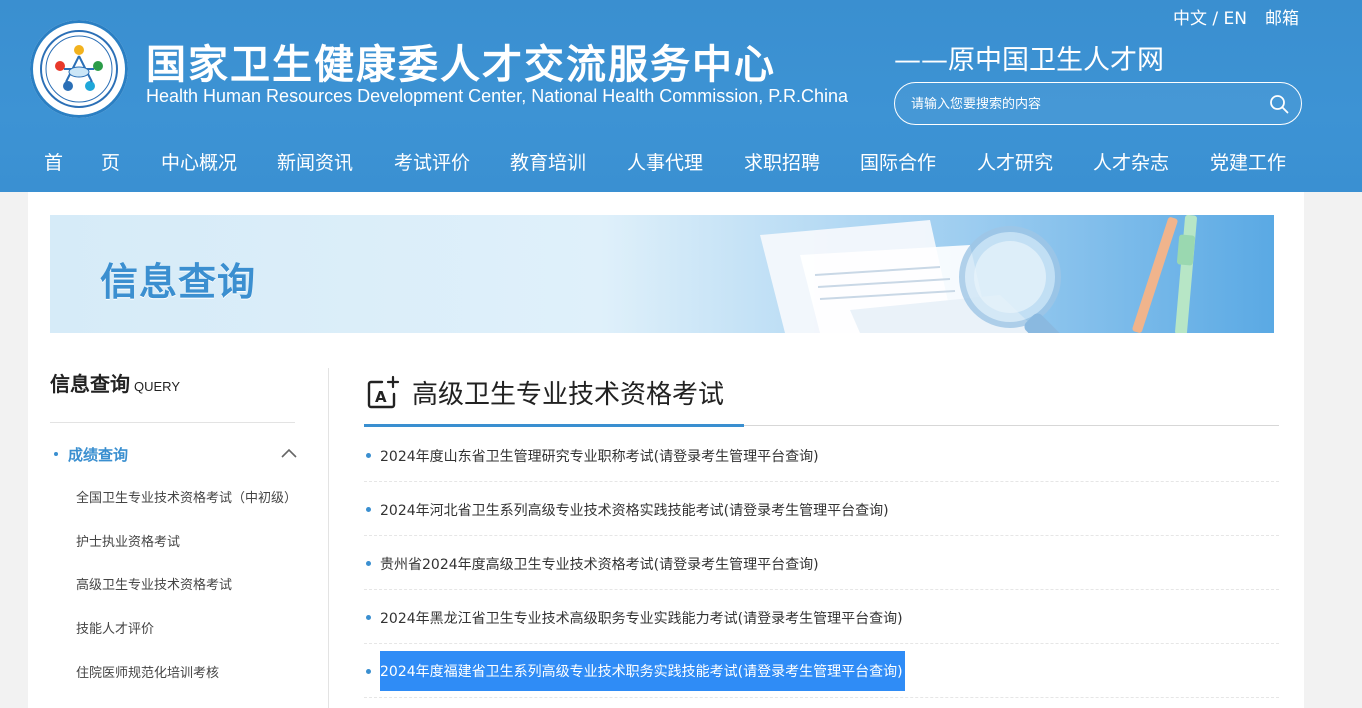 Image resolution: width=1362 pixels, height=708 pixels. I want to click on banner-illustration-icon, so click(978, 274).